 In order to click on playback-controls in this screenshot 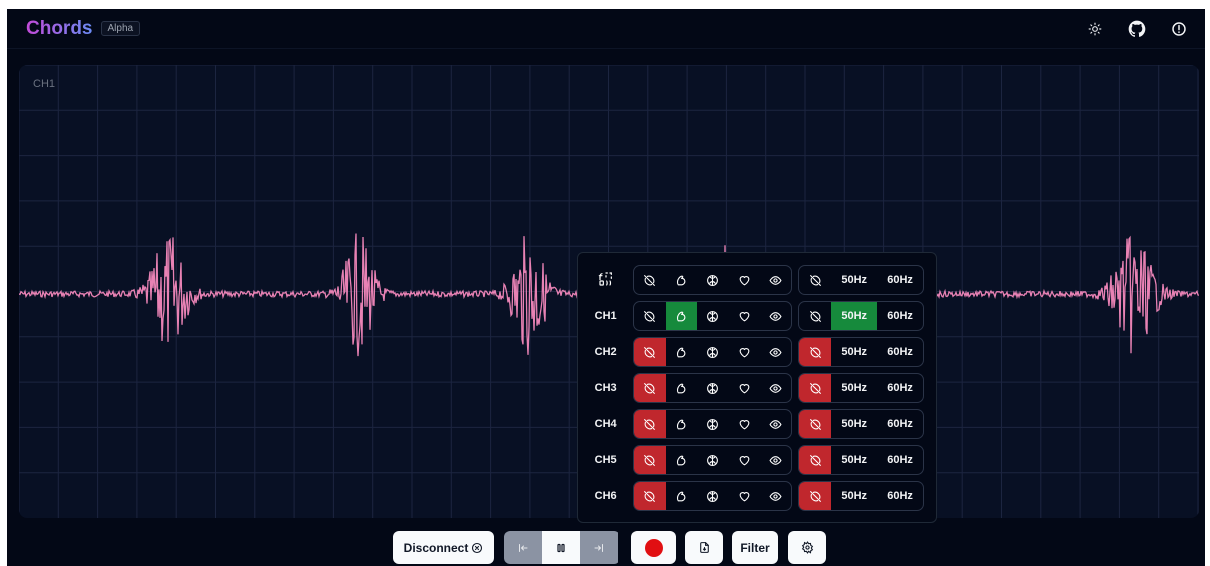, I will do `click(562, 547)`.